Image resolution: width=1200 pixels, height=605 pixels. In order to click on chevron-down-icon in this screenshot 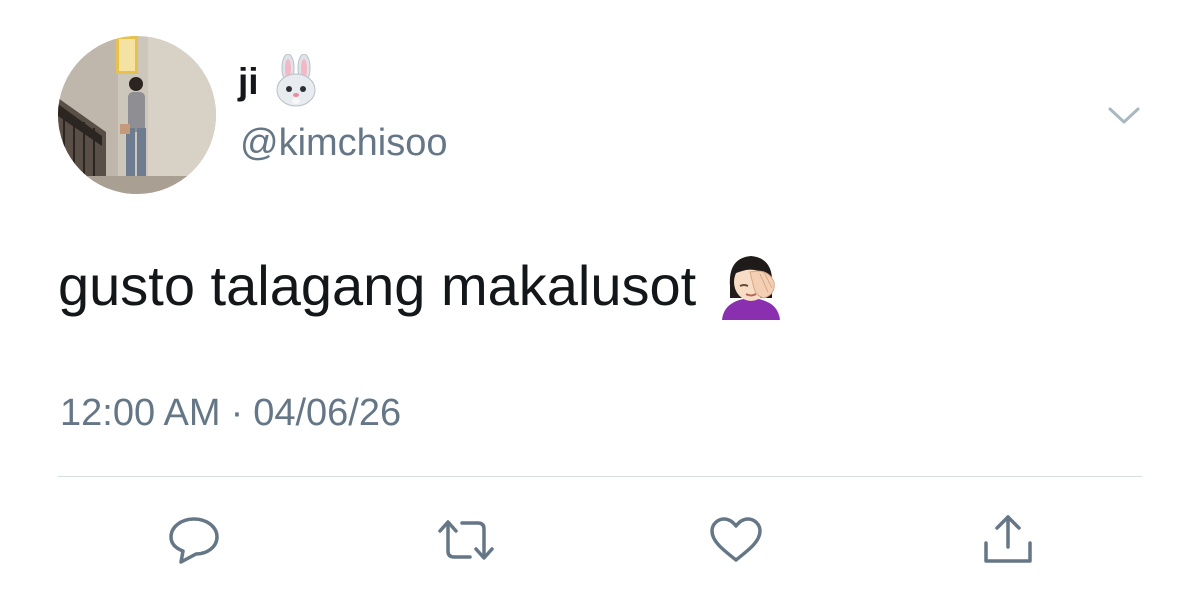, I will do `click(1124, 115)`.